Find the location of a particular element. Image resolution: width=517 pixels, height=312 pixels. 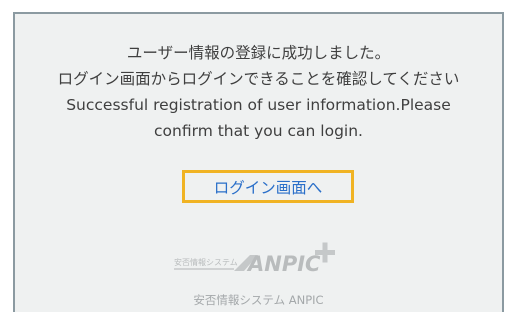

anpic-logo: 安否情報システム ANPIC is located at coordinates (254, 259).